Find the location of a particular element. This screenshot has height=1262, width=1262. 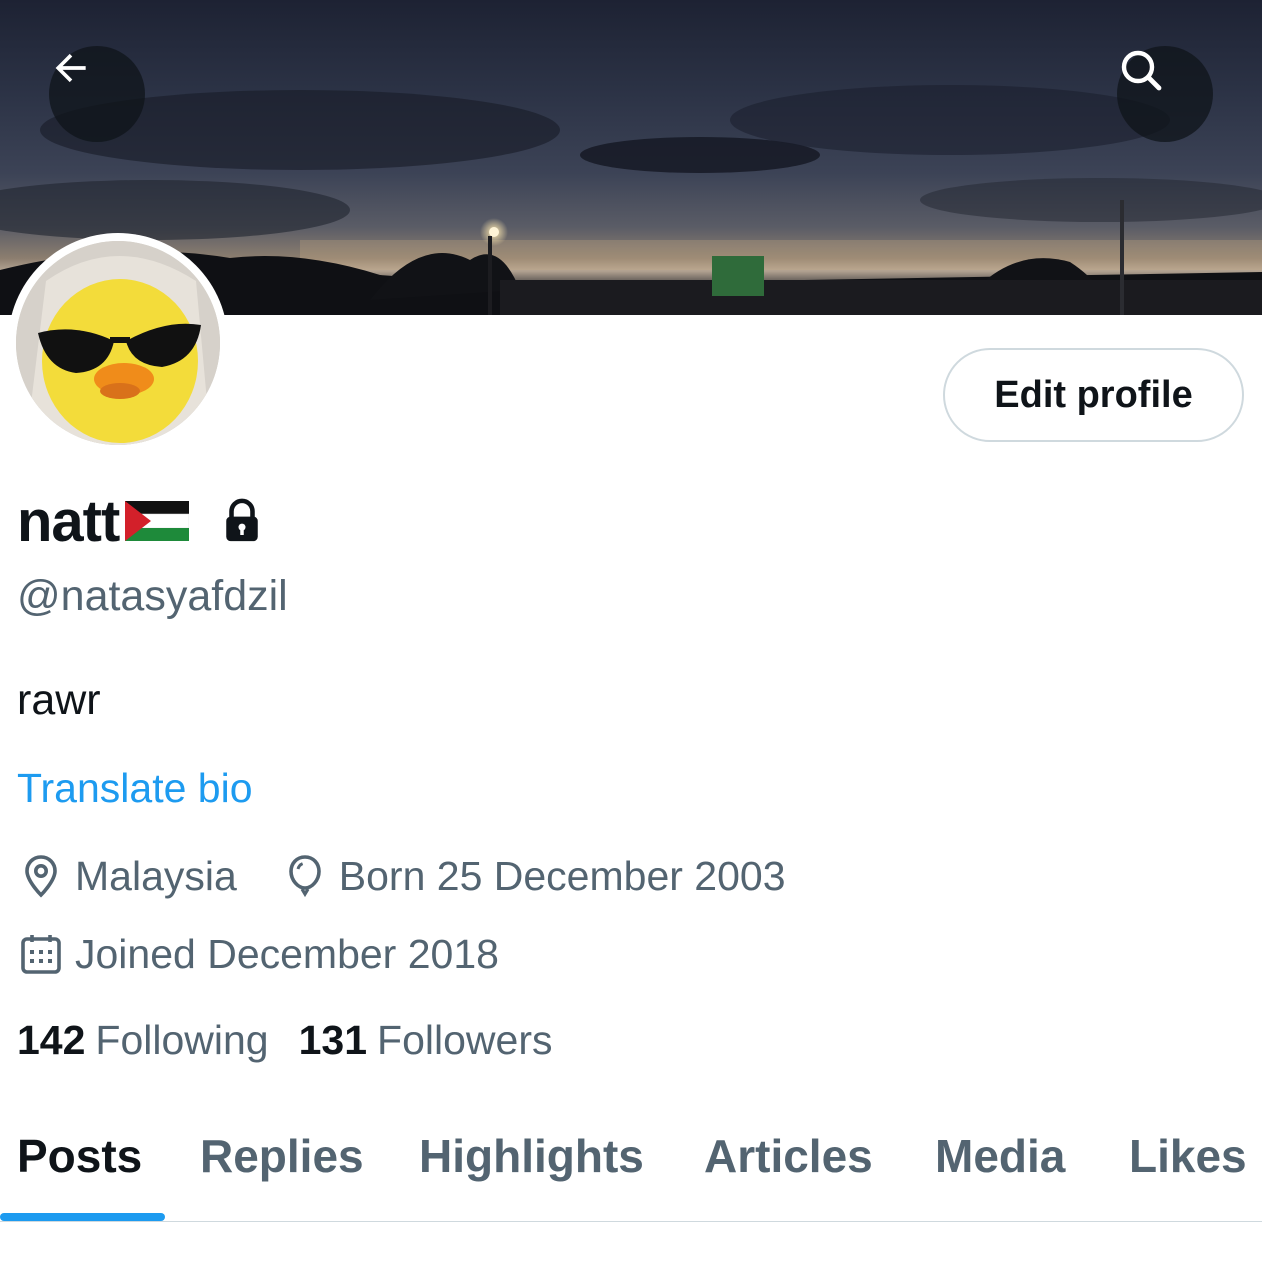

avatar-duck-image is located at coordinates (118, 343).